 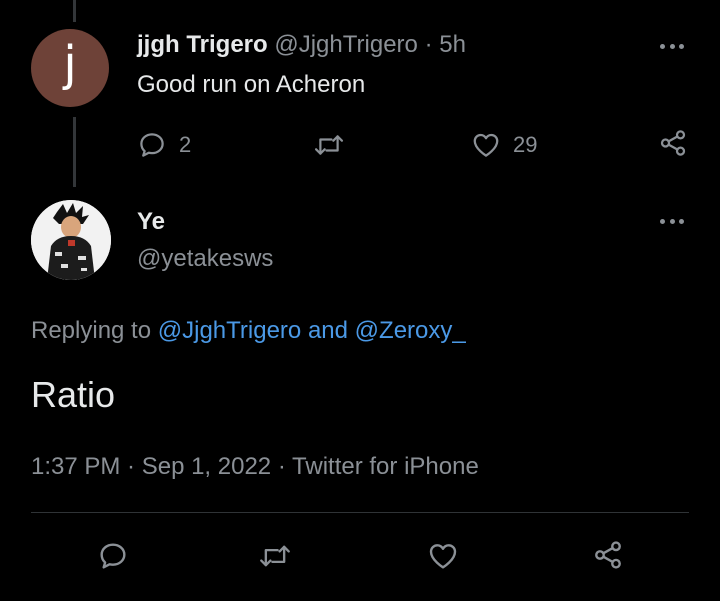 What do you see at coordinates (251, 84) in the screenshot?
I see `parent-tweet-text: Good run on Acheron` at bounding box center [251, 84].